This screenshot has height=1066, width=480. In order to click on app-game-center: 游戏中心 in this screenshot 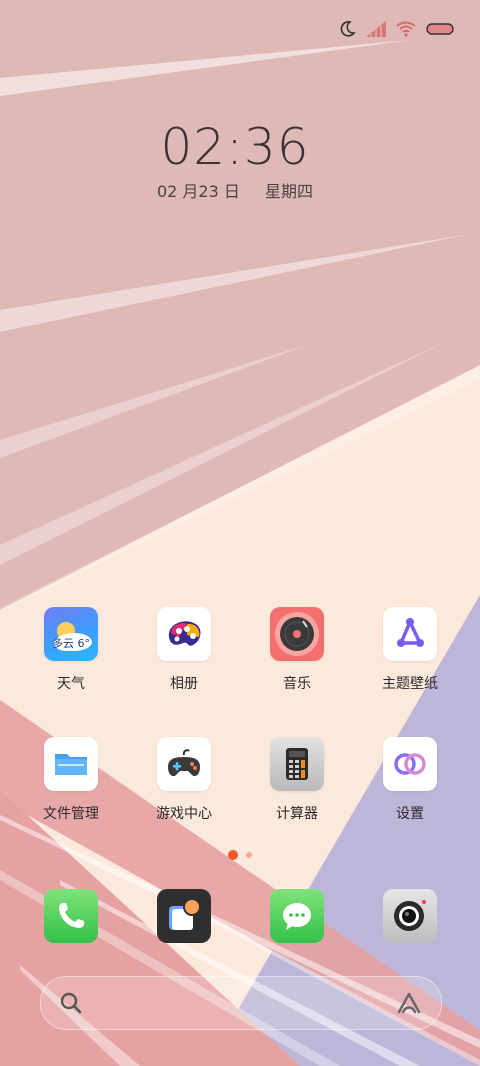, I will do `click(184, 780)`.